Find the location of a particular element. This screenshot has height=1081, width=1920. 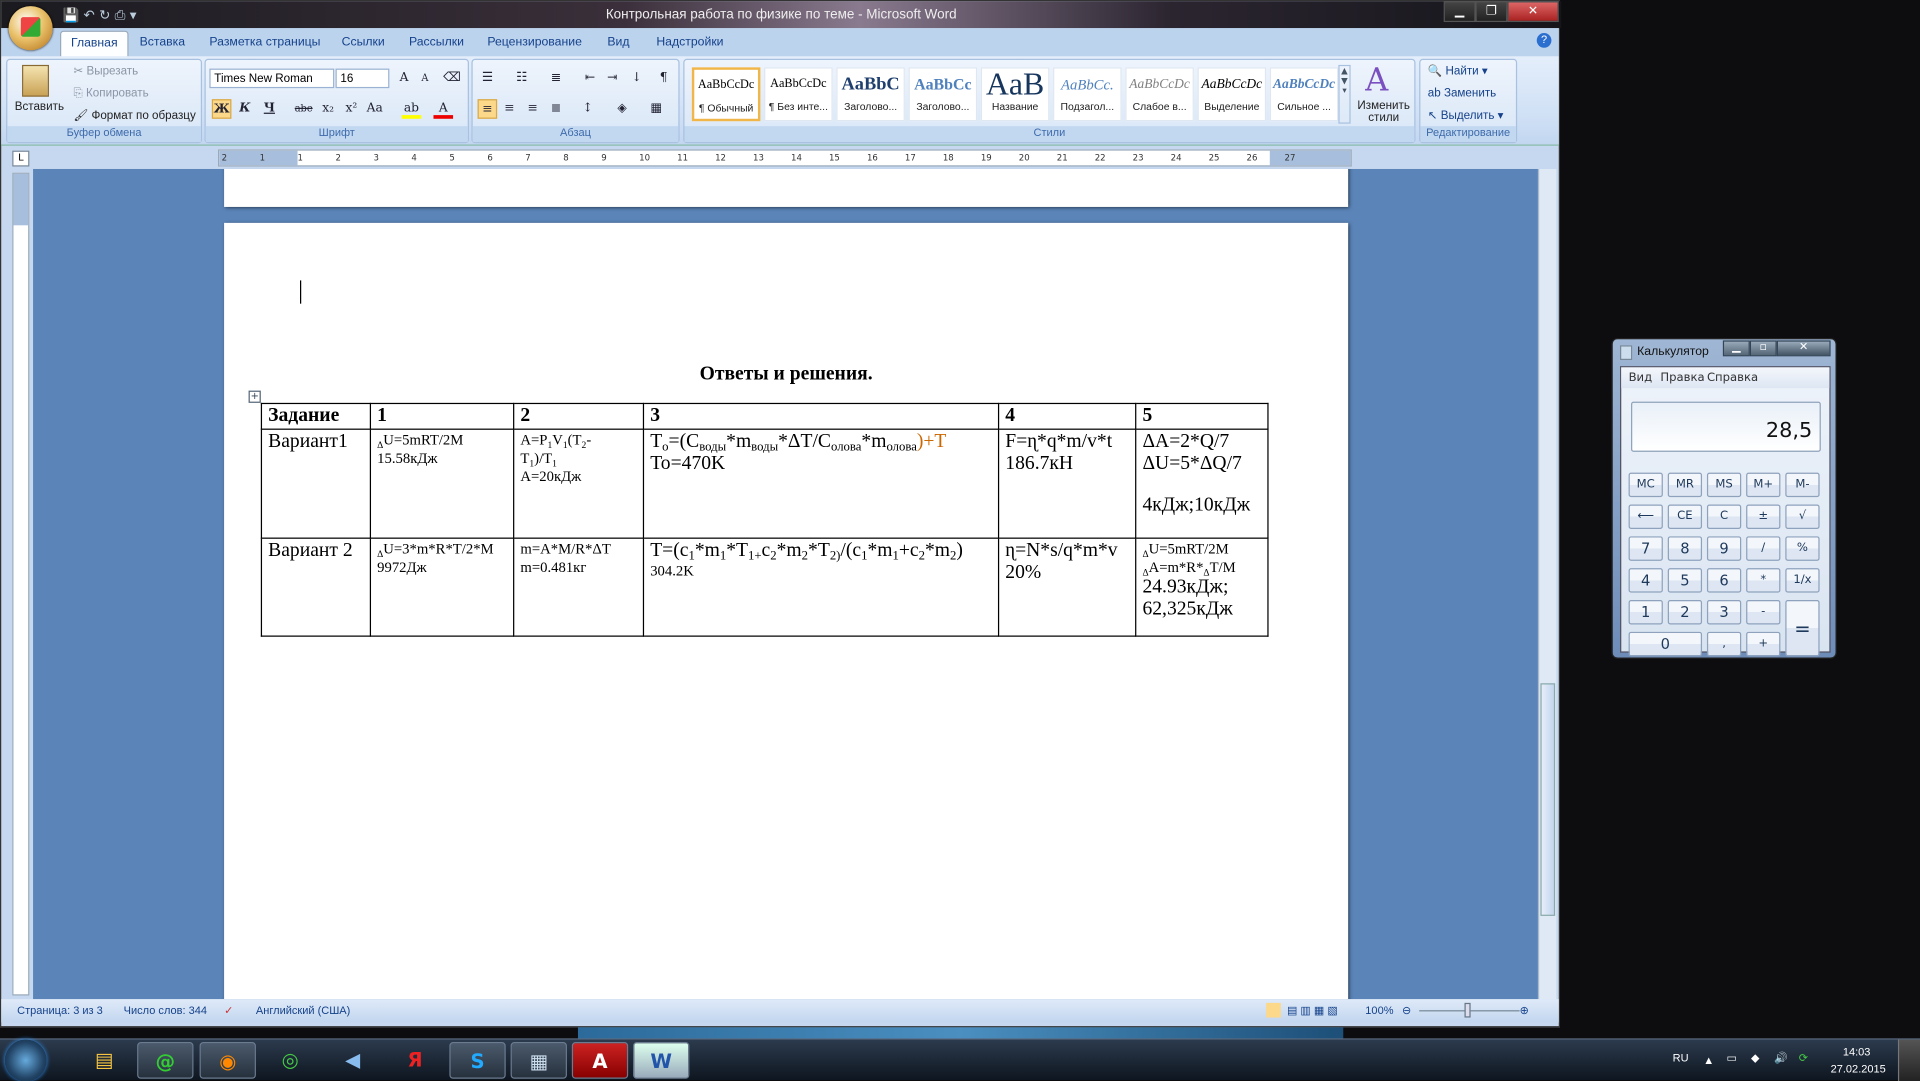

calc-button: ± is located at coordinates (1763, 516).